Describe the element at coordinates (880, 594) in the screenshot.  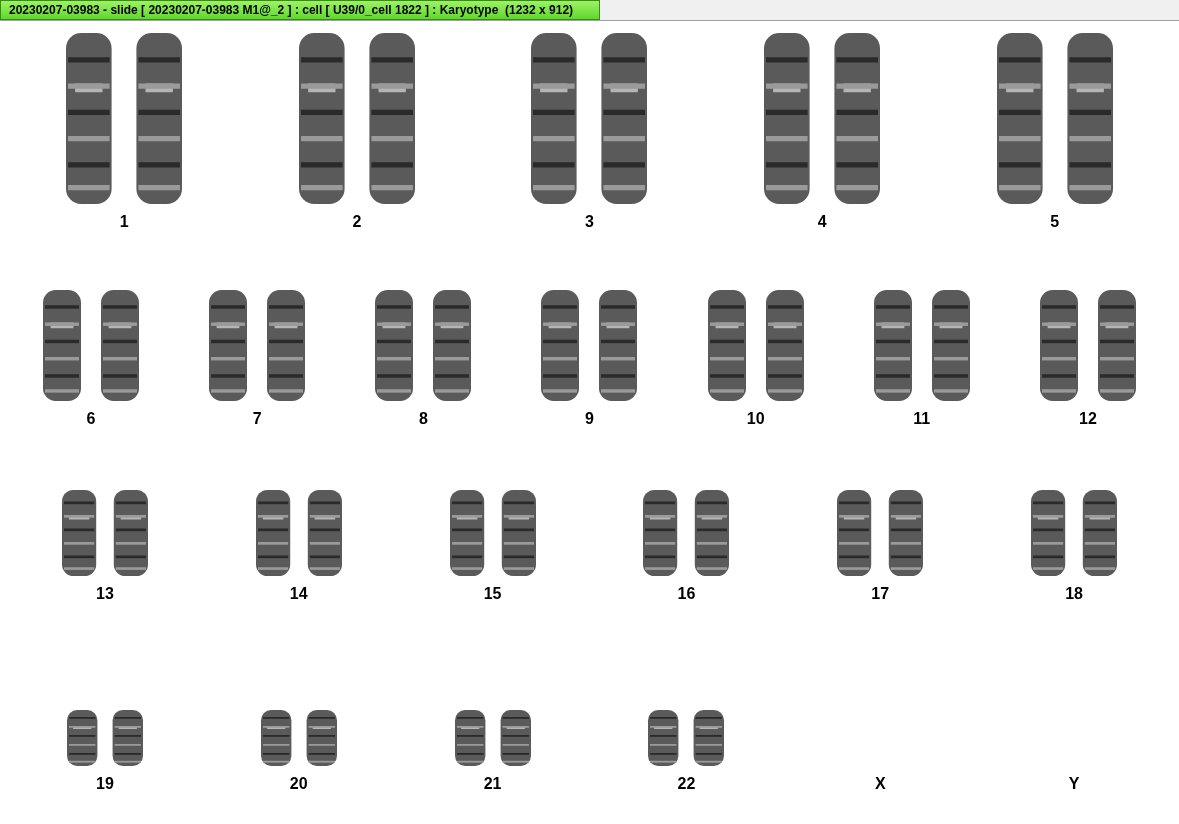
I see `chromosome-number: 17` at that location.